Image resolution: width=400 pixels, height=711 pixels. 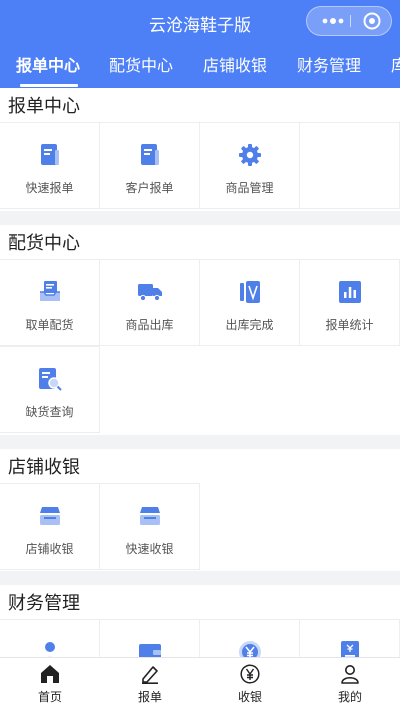 I want to click on title-bar: 云沧海鞋子版, so click(x=200, y=21).